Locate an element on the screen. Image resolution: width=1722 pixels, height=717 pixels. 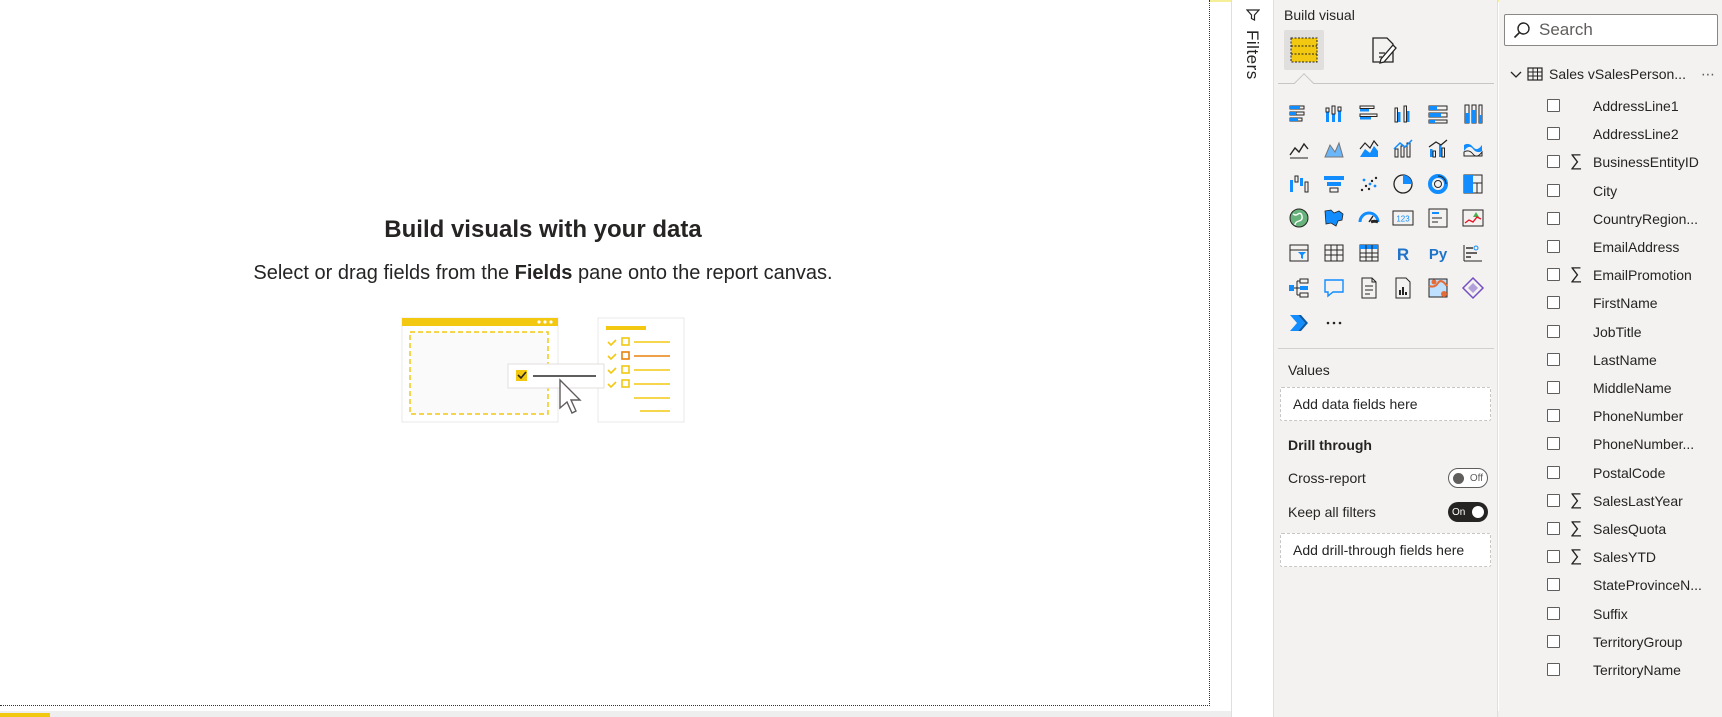
more-visuals-button is located at coordinates (1334, 323).